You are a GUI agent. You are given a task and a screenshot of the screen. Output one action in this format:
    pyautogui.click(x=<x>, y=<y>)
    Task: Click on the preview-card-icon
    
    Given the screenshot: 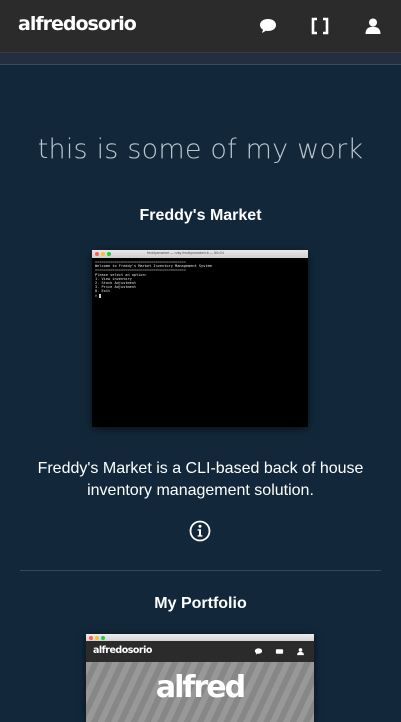 What is the action you would take?
    pyautogui.click(x=279, y=651)
    